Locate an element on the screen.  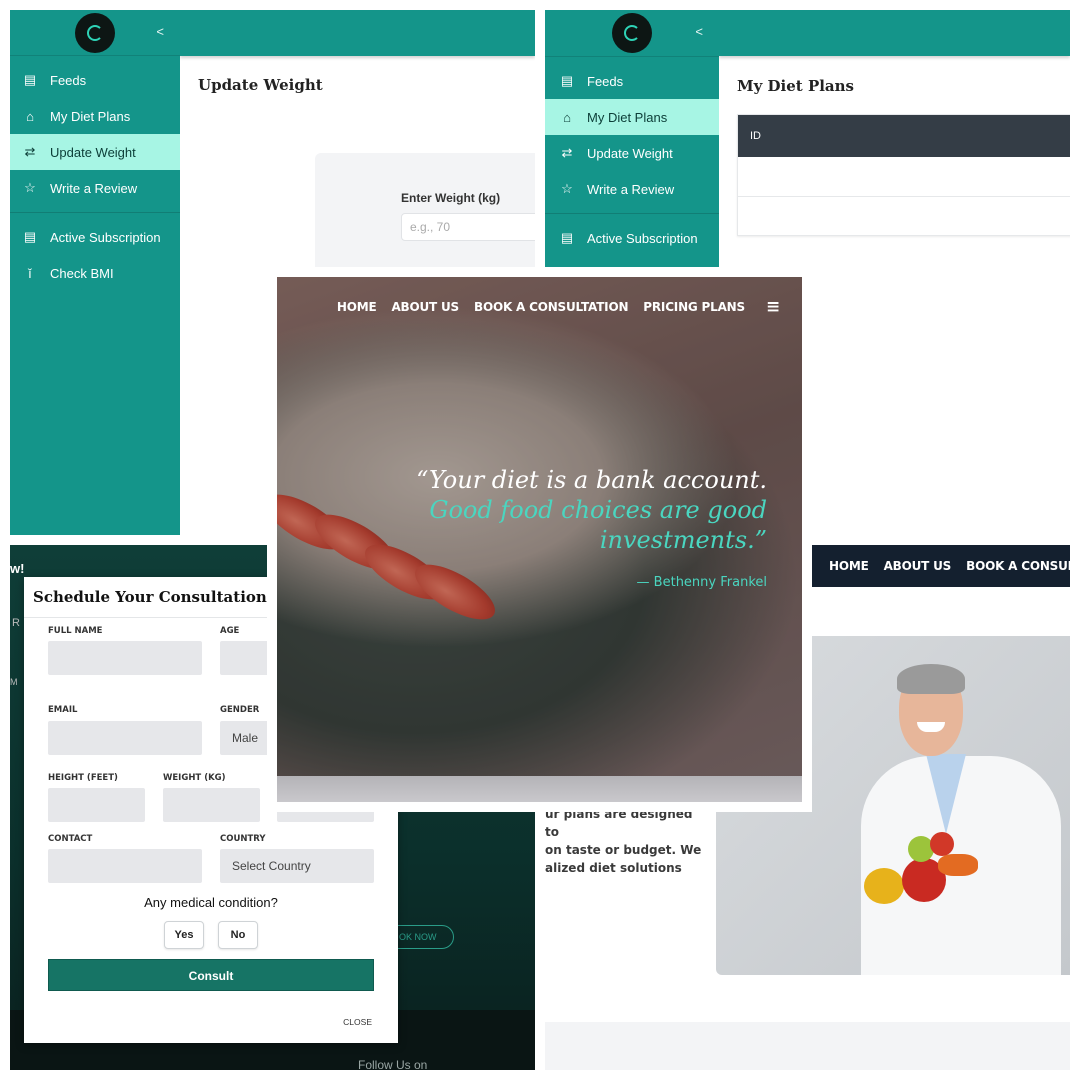
red-apple is located at coordinates (942, 844).